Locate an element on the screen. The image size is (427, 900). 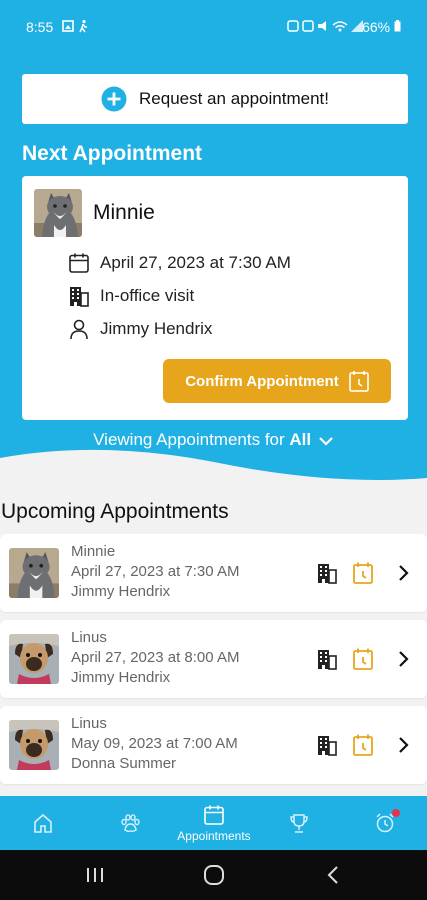
appointment-doctor: Donna Summer is located at coordinates (124, 763).